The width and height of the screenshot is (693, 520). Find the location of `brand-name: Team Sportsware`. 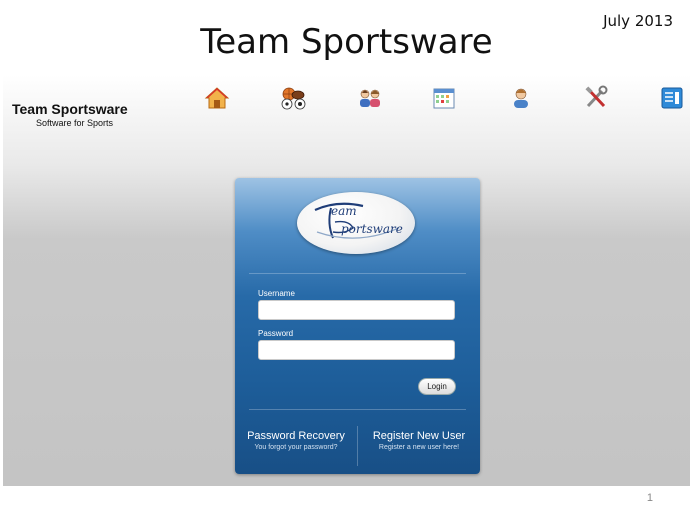

brand-name: Team Sportsware is located at coordinates (70, 109).